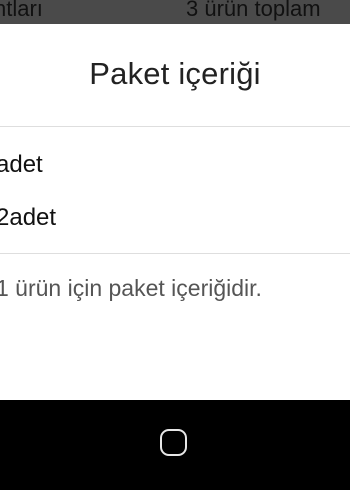  I want to click on title-divider, so click(175, 126).